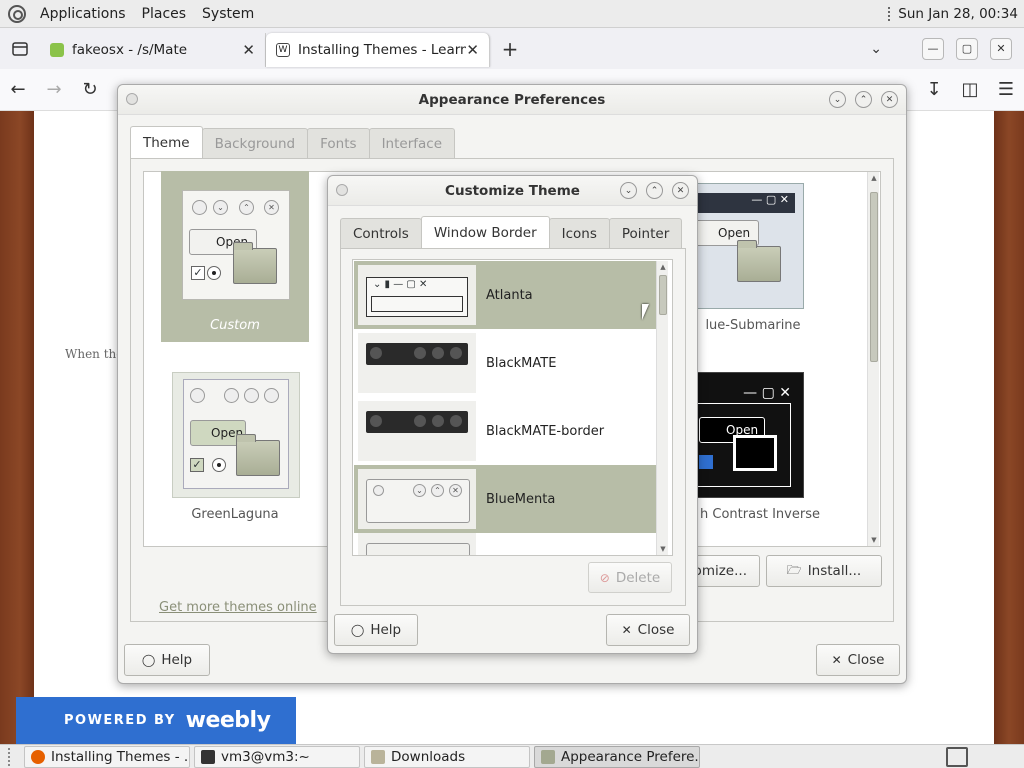  I want to click on customize-close-button: ✕ Close, so click(648, 630).